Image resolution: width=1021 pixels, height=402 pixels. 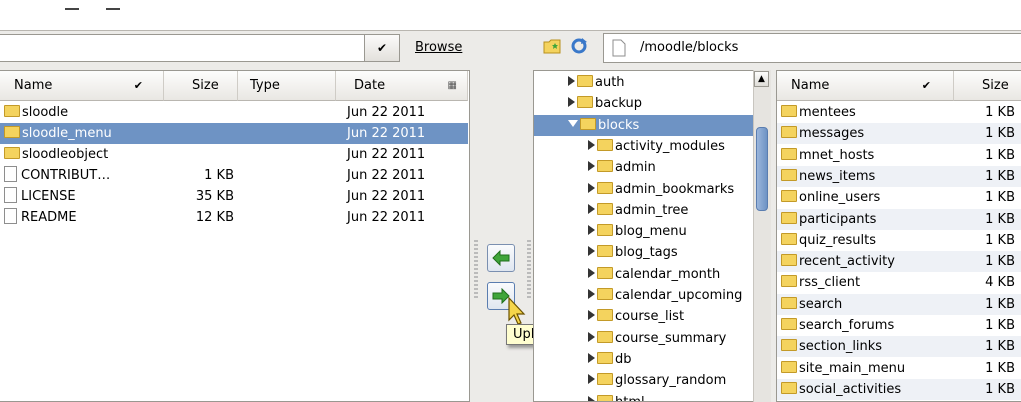 What do you see at coordinates (58, 133) in the screenshot?
I see `file-name-cell: sloodle_menu` at bounding box center [58, 133].